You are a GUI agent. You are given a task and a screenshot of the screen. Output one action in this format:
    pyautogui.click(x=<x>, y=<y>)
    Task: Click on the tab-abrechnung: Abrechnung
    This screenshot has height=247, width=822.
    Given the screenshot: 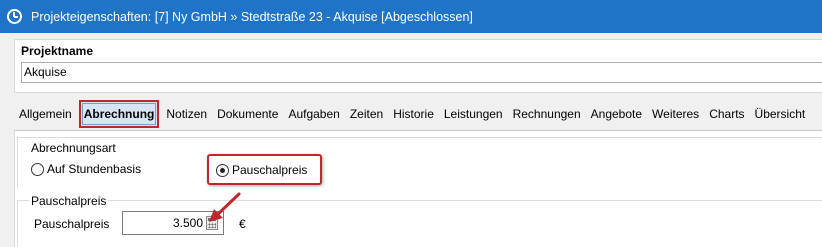 What is the action you would take?
    pyautogui.click(x=119, y=114)
    